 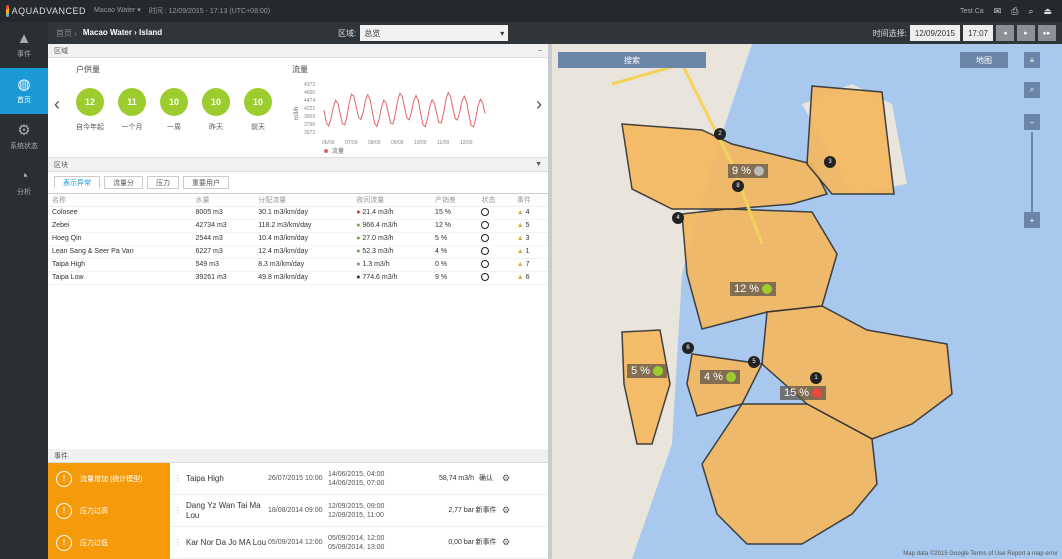 I want to click on cell-loss: 0 %, so click(x=454, y=265).